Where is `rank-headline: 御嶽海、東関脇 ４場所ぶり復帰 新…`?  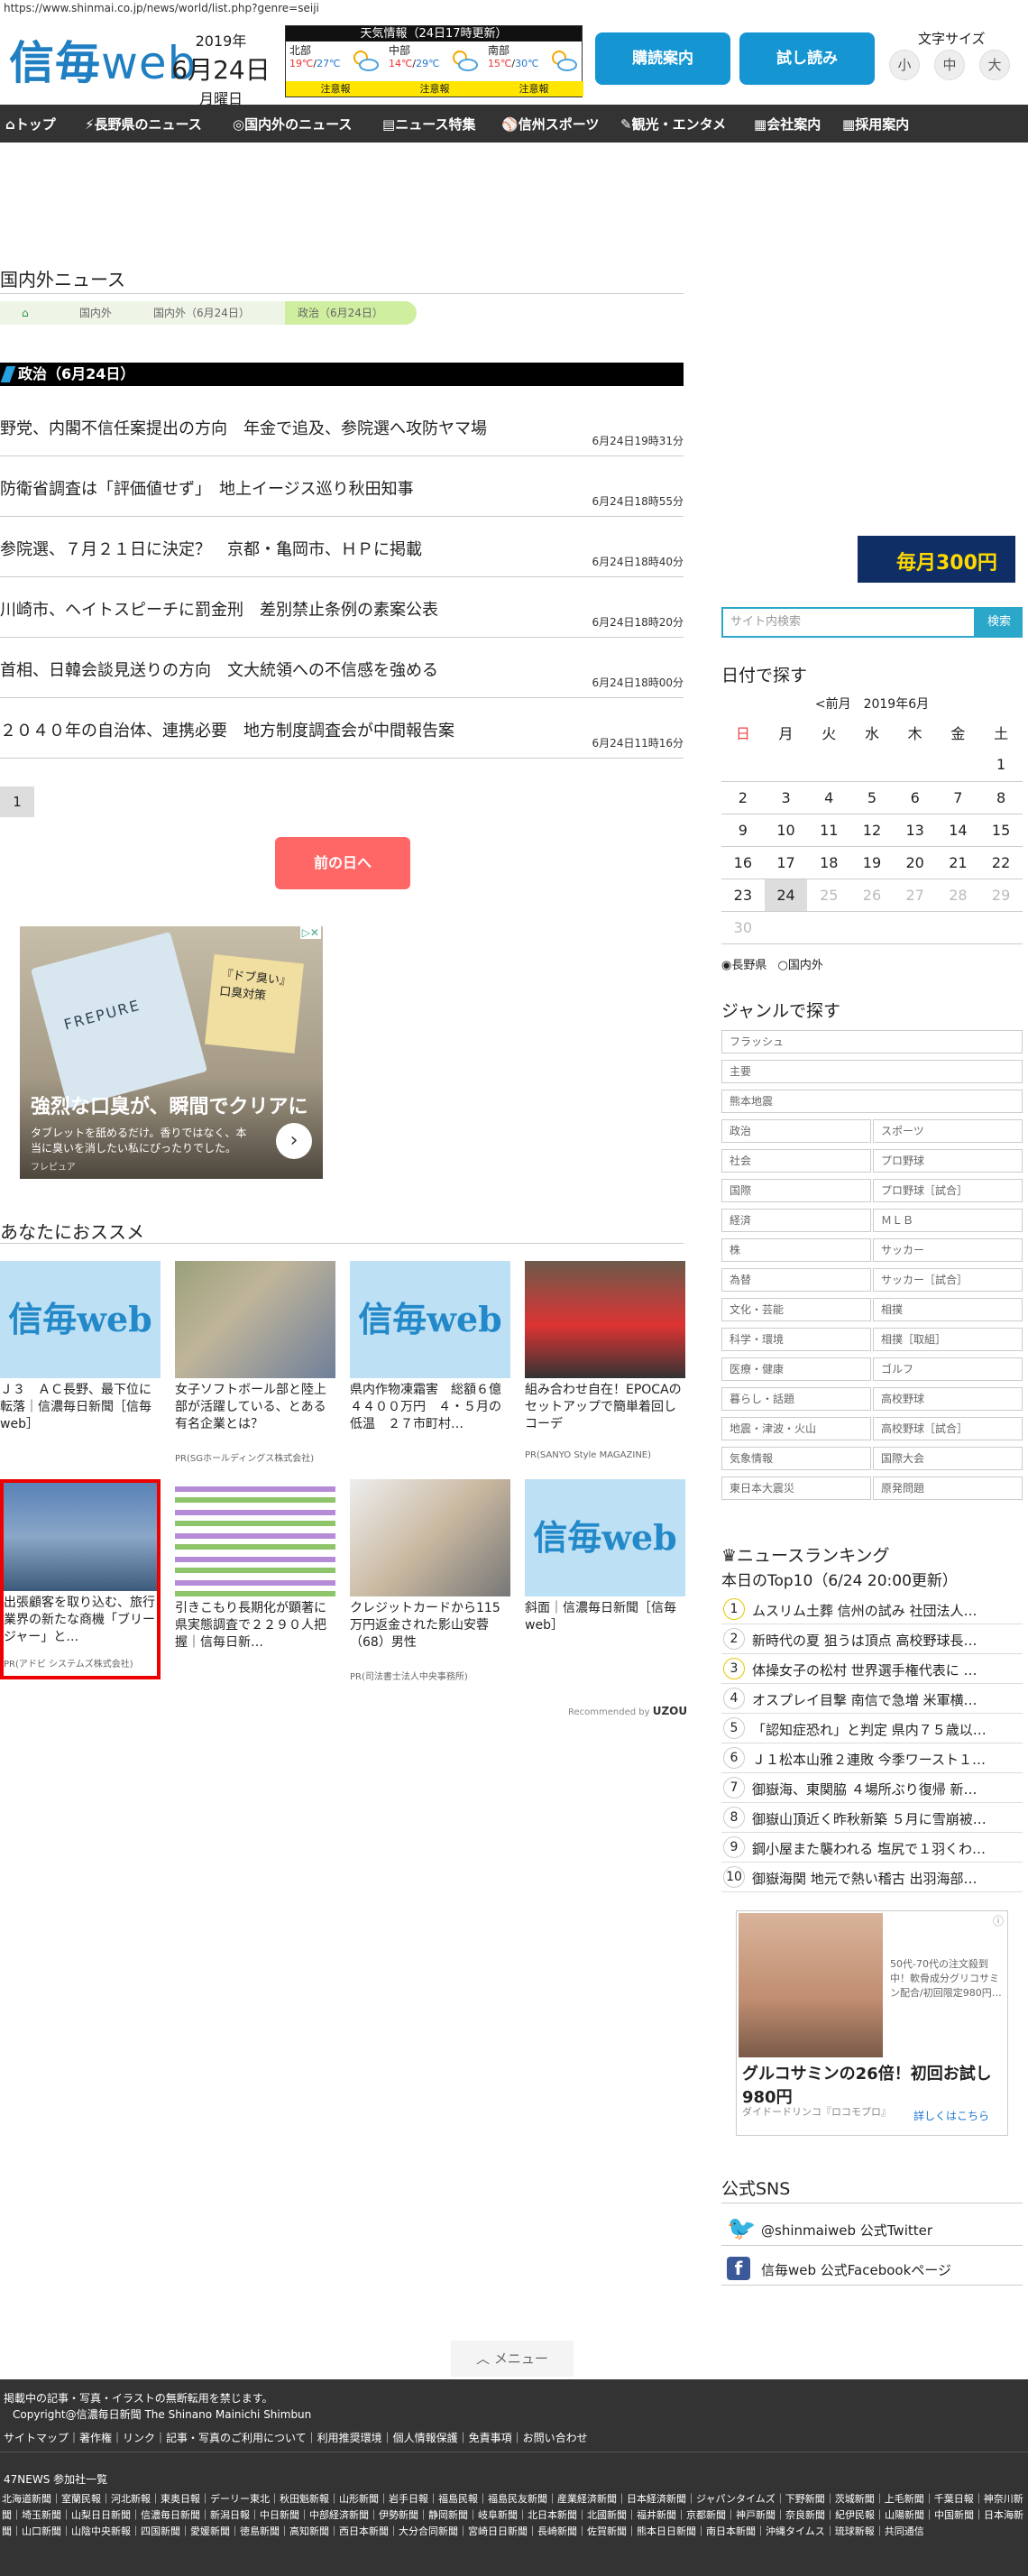 rank-headline: 御嶽海、東関脇 ４場所ぶり復帰 新… is located at coordinates (886, 1790).